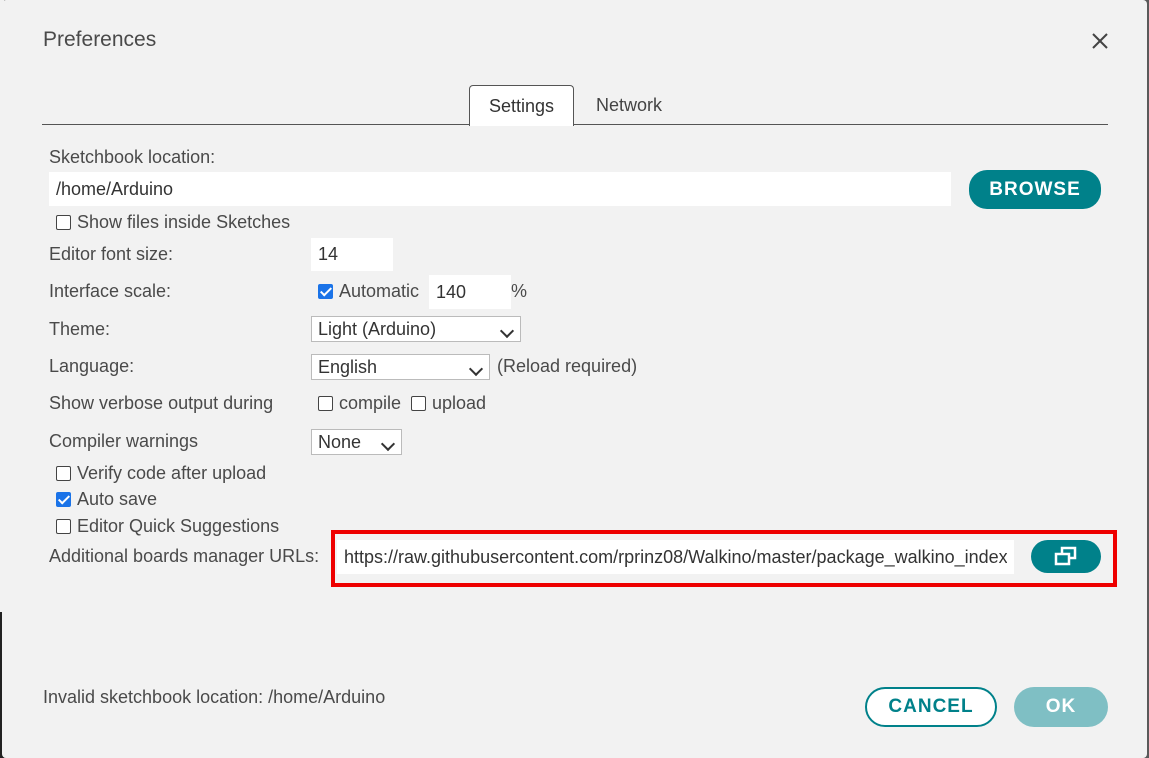  Describe the element at coordinates (325, 291) in the screenshot. I see `automatic-scale-checkbox` at that location.